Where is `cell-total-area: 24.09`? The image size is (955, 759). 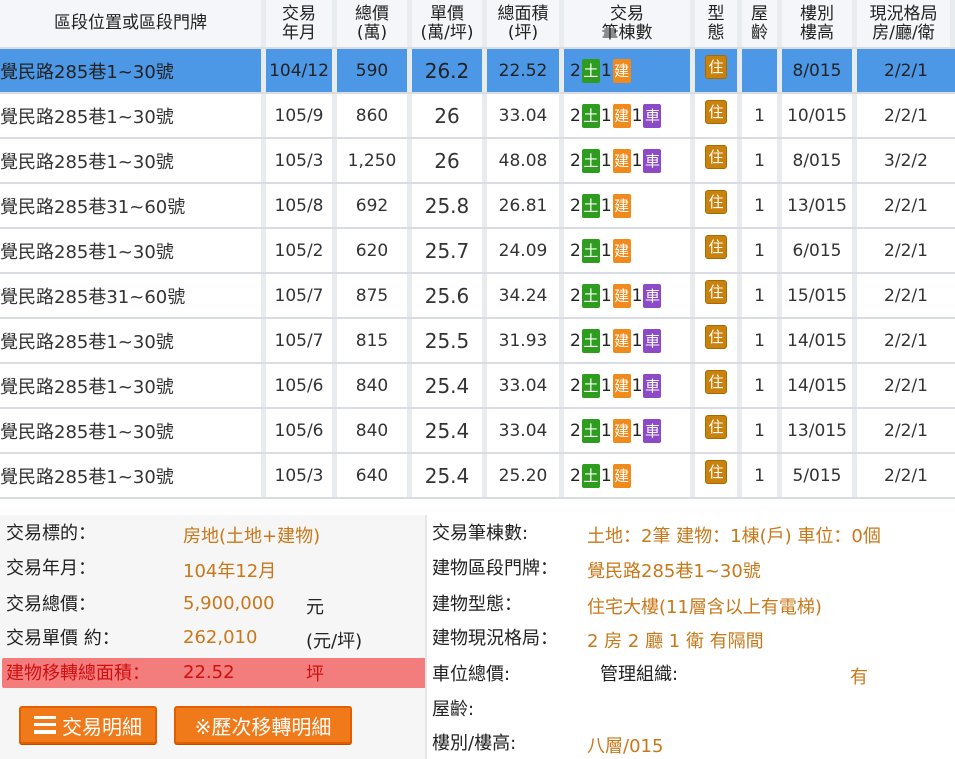
cell-total-area: 24.09 is located at coordinates (525, 250).